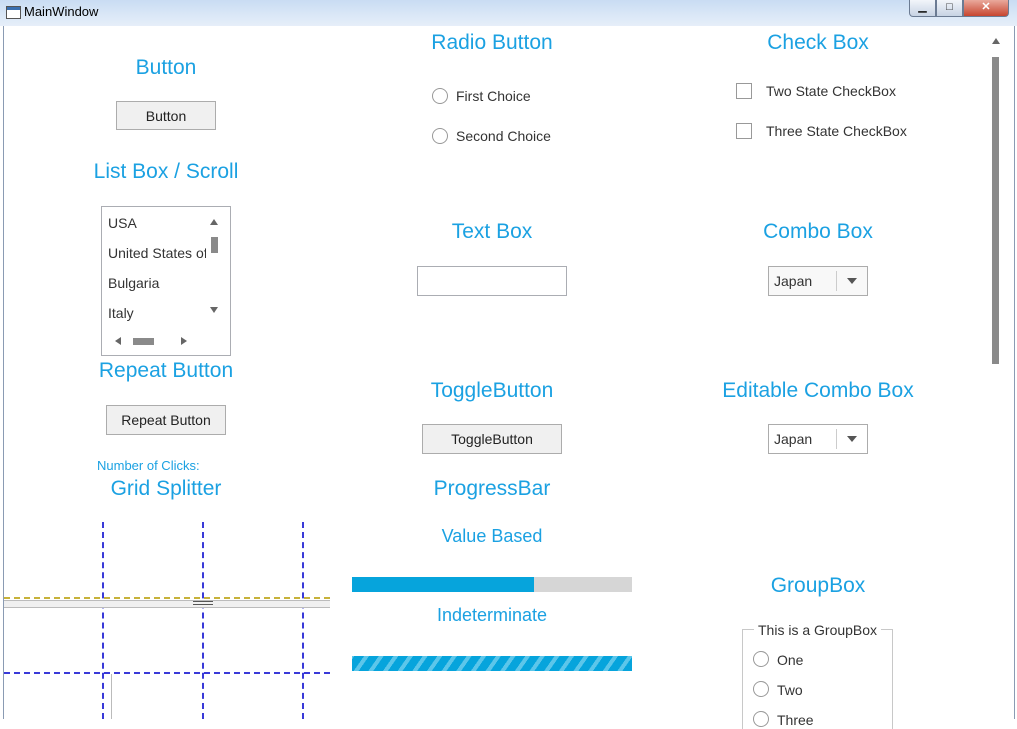  I want to click on text-input, so click(492, 281).